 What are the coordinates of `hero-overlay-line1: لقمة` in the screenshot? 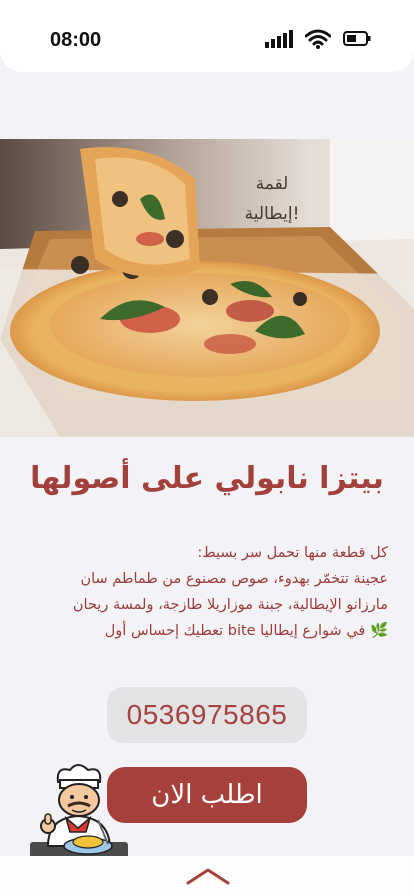 It's located at (272, 184).